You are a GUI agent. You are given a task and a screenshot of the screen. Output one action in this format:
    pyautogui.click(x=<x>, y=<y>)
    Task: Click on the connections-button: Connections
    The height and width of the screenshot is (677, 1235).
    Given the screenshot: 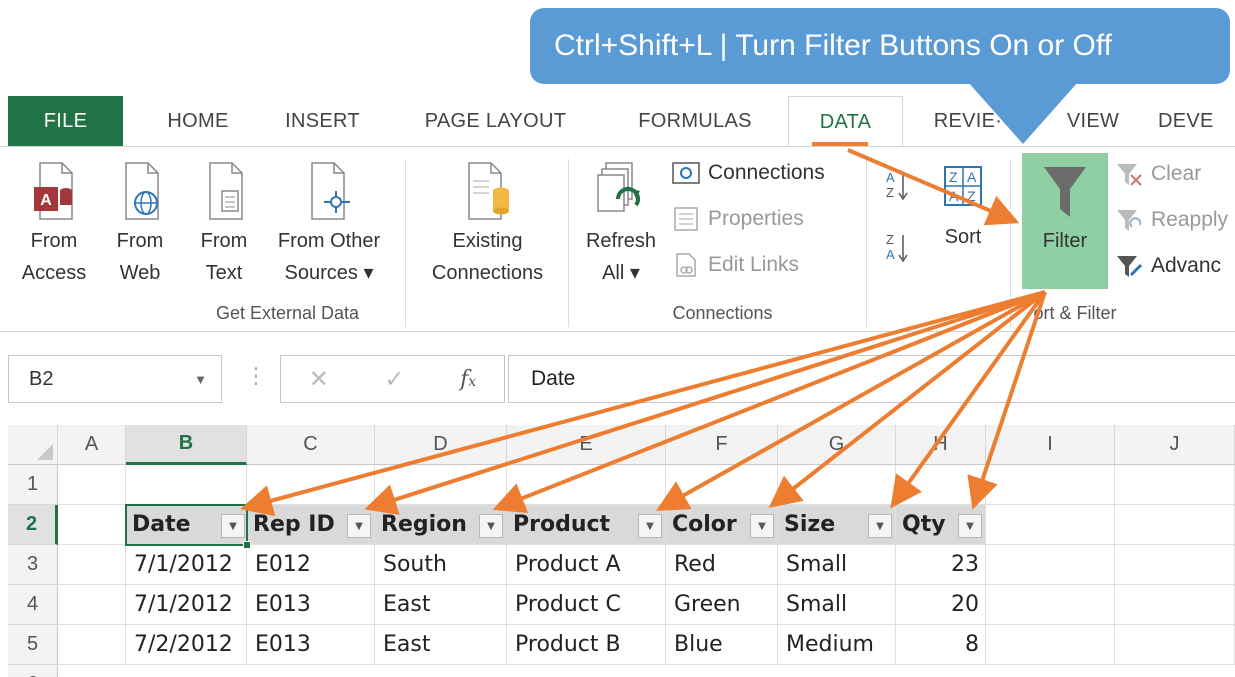 What is the action you would take?
    pyautogui.click(x=748, y=173)
    